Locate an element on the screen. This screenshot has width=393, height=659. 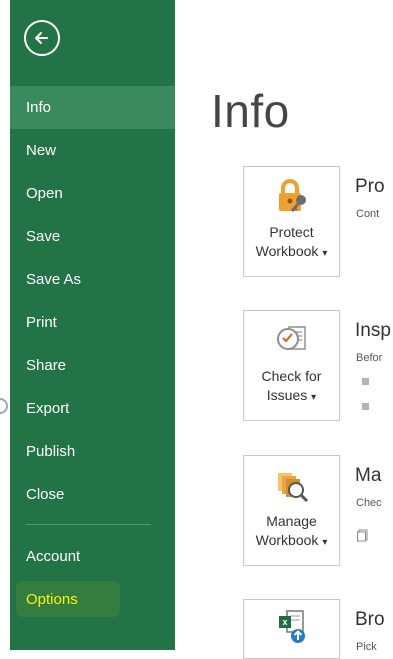
protect-section-title: Pro is located at coordinates (370, 186).